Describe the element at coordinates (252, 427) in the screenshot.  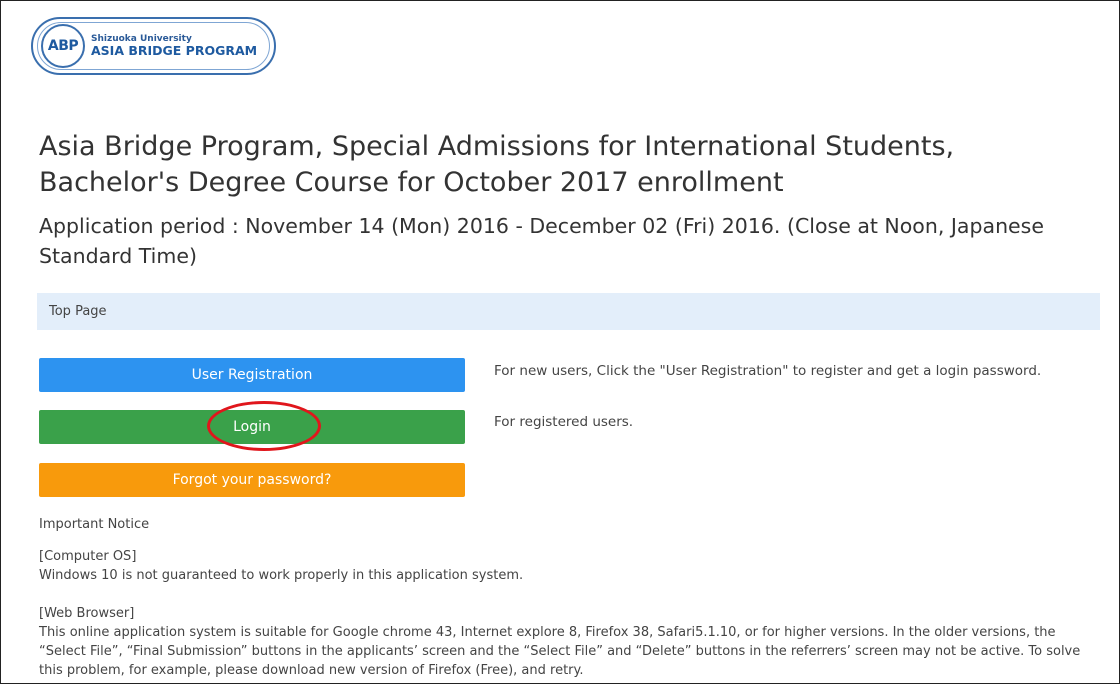
I see `login-button: Login` at that location.